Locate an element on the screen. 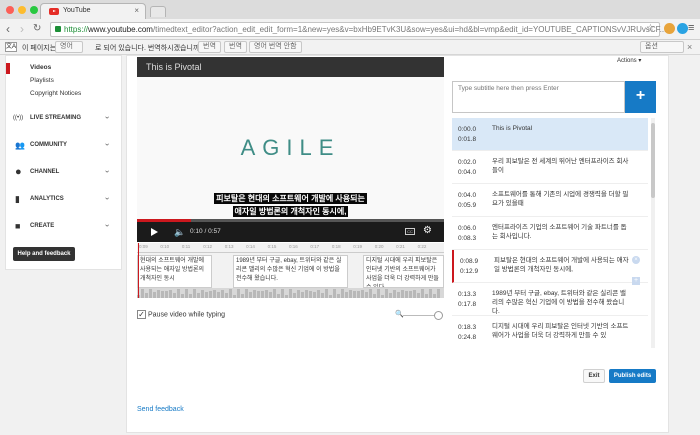  subtitle-times: 0:02.0 0:04.0 is located at coordinates (467, 168).